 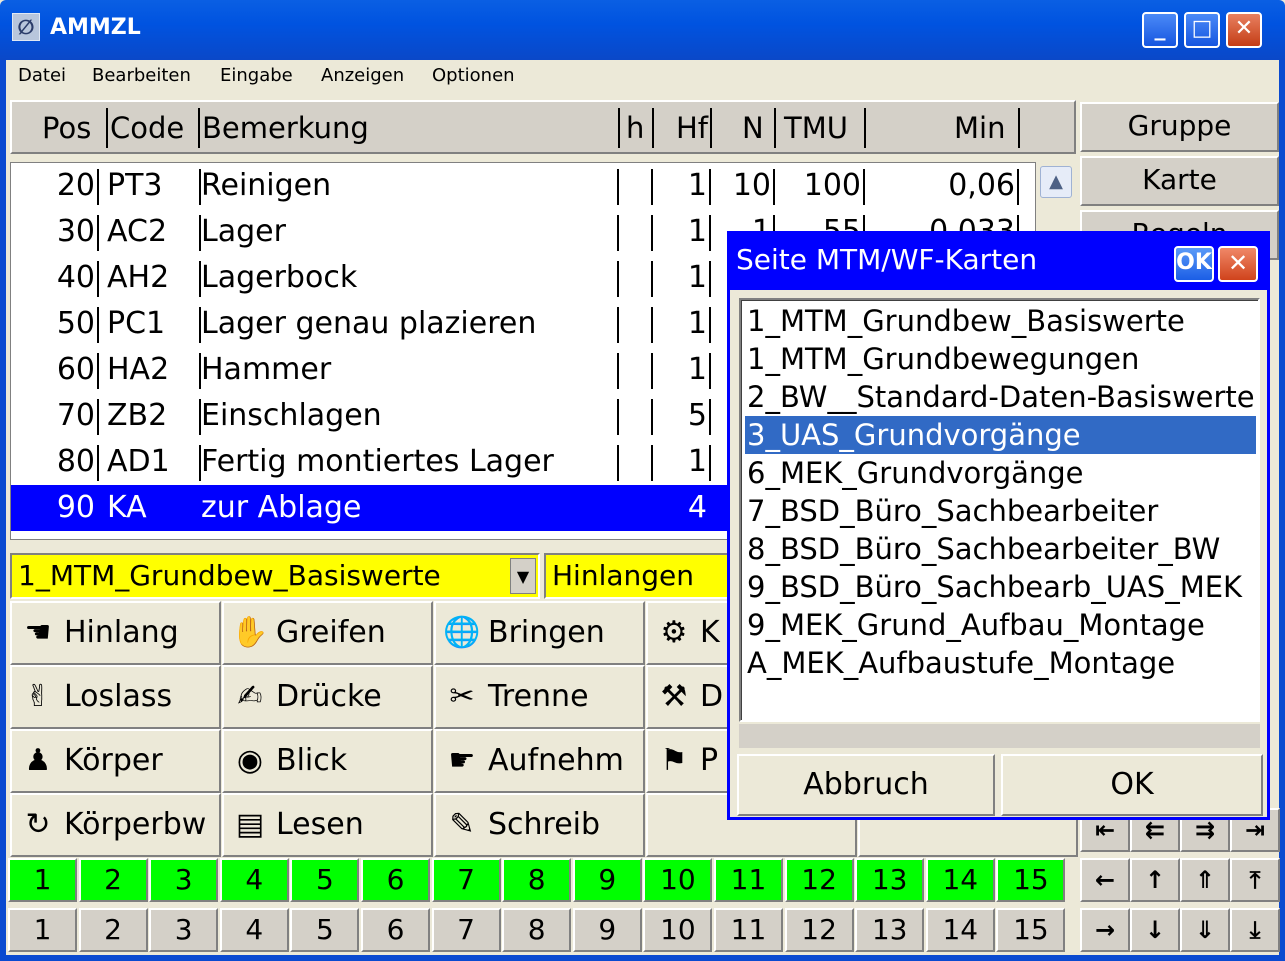 I want to click on motion-button-greifen: ✋ Greifen, so click(x=327, y=633).